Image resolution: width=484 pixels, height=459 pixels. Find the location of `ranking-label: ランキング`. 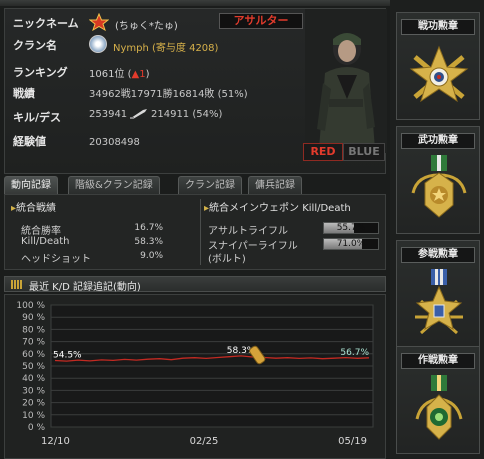

ranking-label: ランキング is located at coordinates (40, 72).